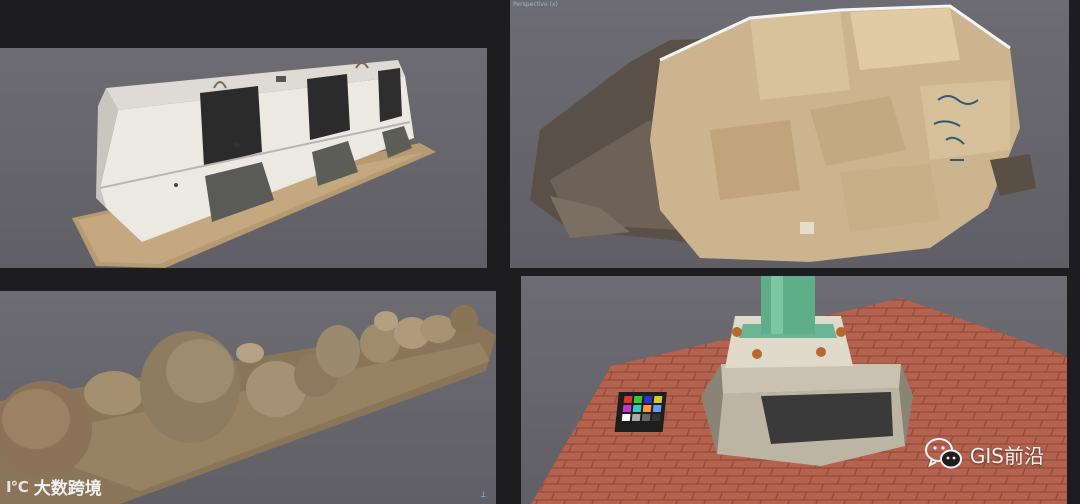 The height and width of the screenshot is (504, 1080). Describe the element at coordinates (17, 486) in the screenshot. I see `watermark-logo: Ⅰ℃` at that location.